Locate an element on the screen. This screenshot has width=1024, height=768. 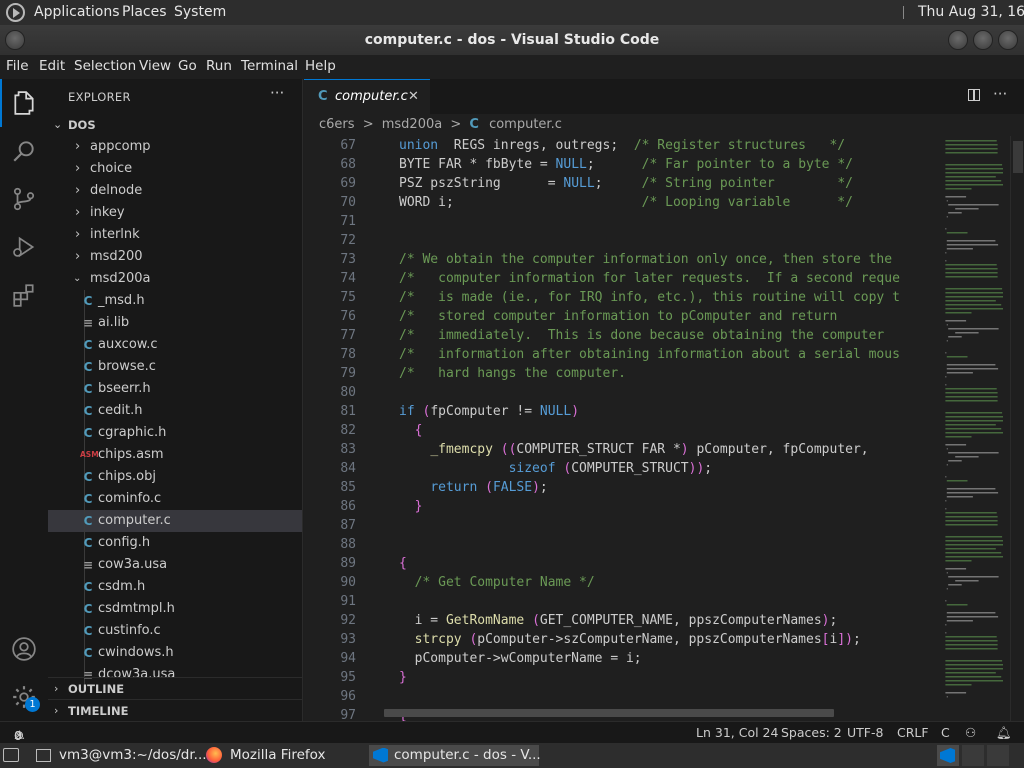
tree-folder-appcomp: › appcomp is located at coordinates (175, 147).